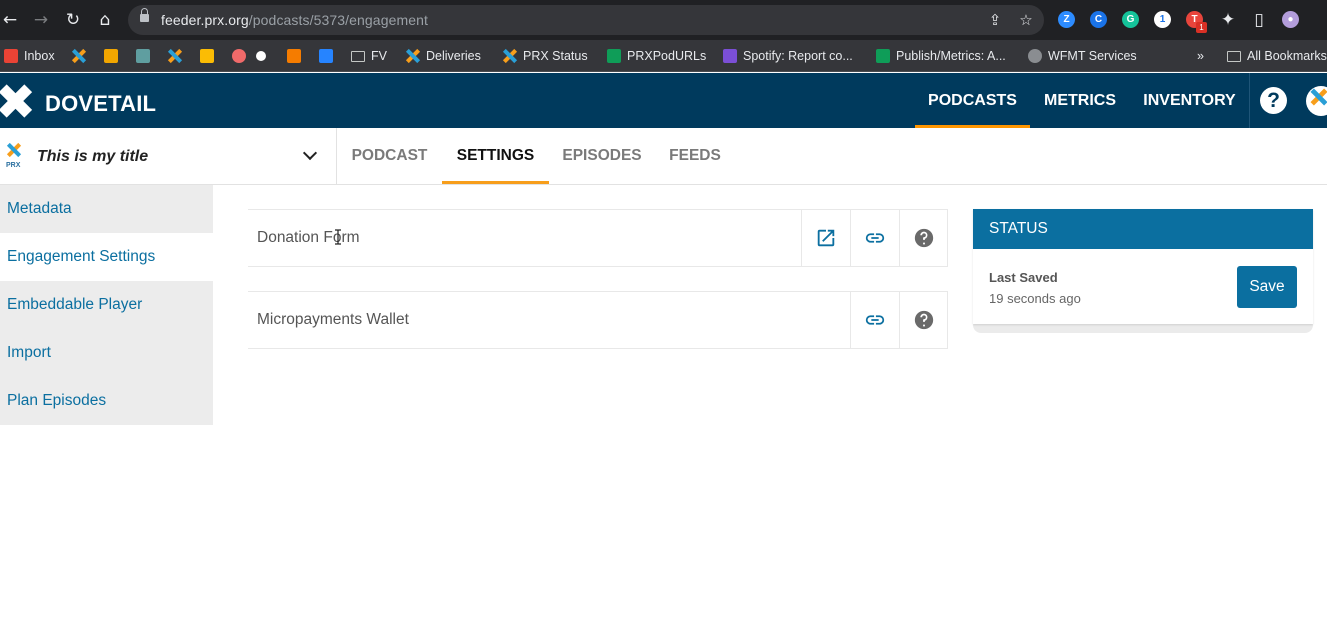 This screenshot has width=1327, height=642. Describe the element at coordinates (294, 20) in the screenshot. I see `url-text: feeder.prx.org/podcasts/5373/engagement` at that location.